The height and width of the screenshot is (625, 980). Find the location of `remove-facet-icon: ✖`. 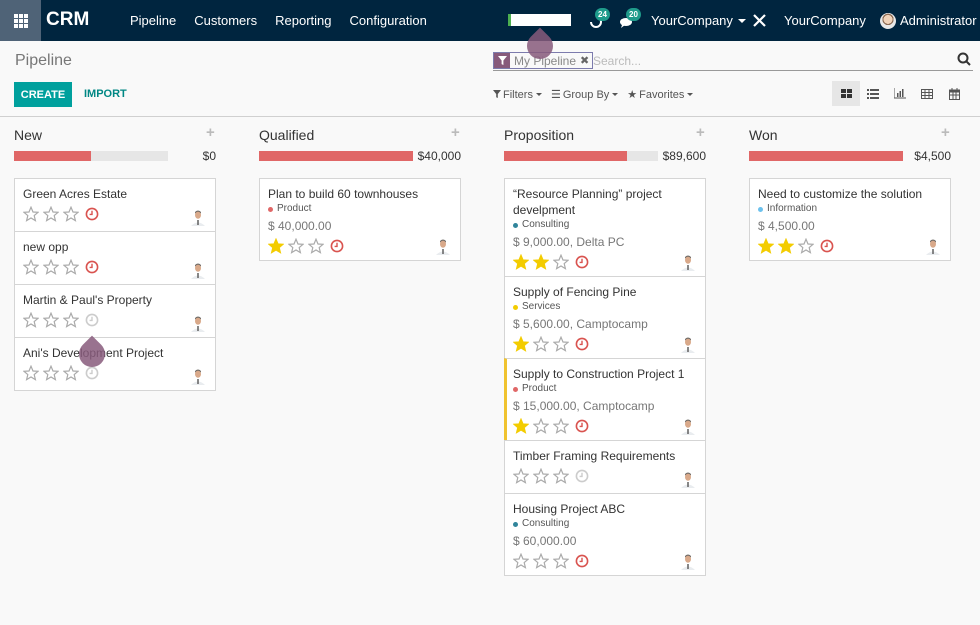

remove-facet-icon: ✖ is located at coordinates (586, 60).